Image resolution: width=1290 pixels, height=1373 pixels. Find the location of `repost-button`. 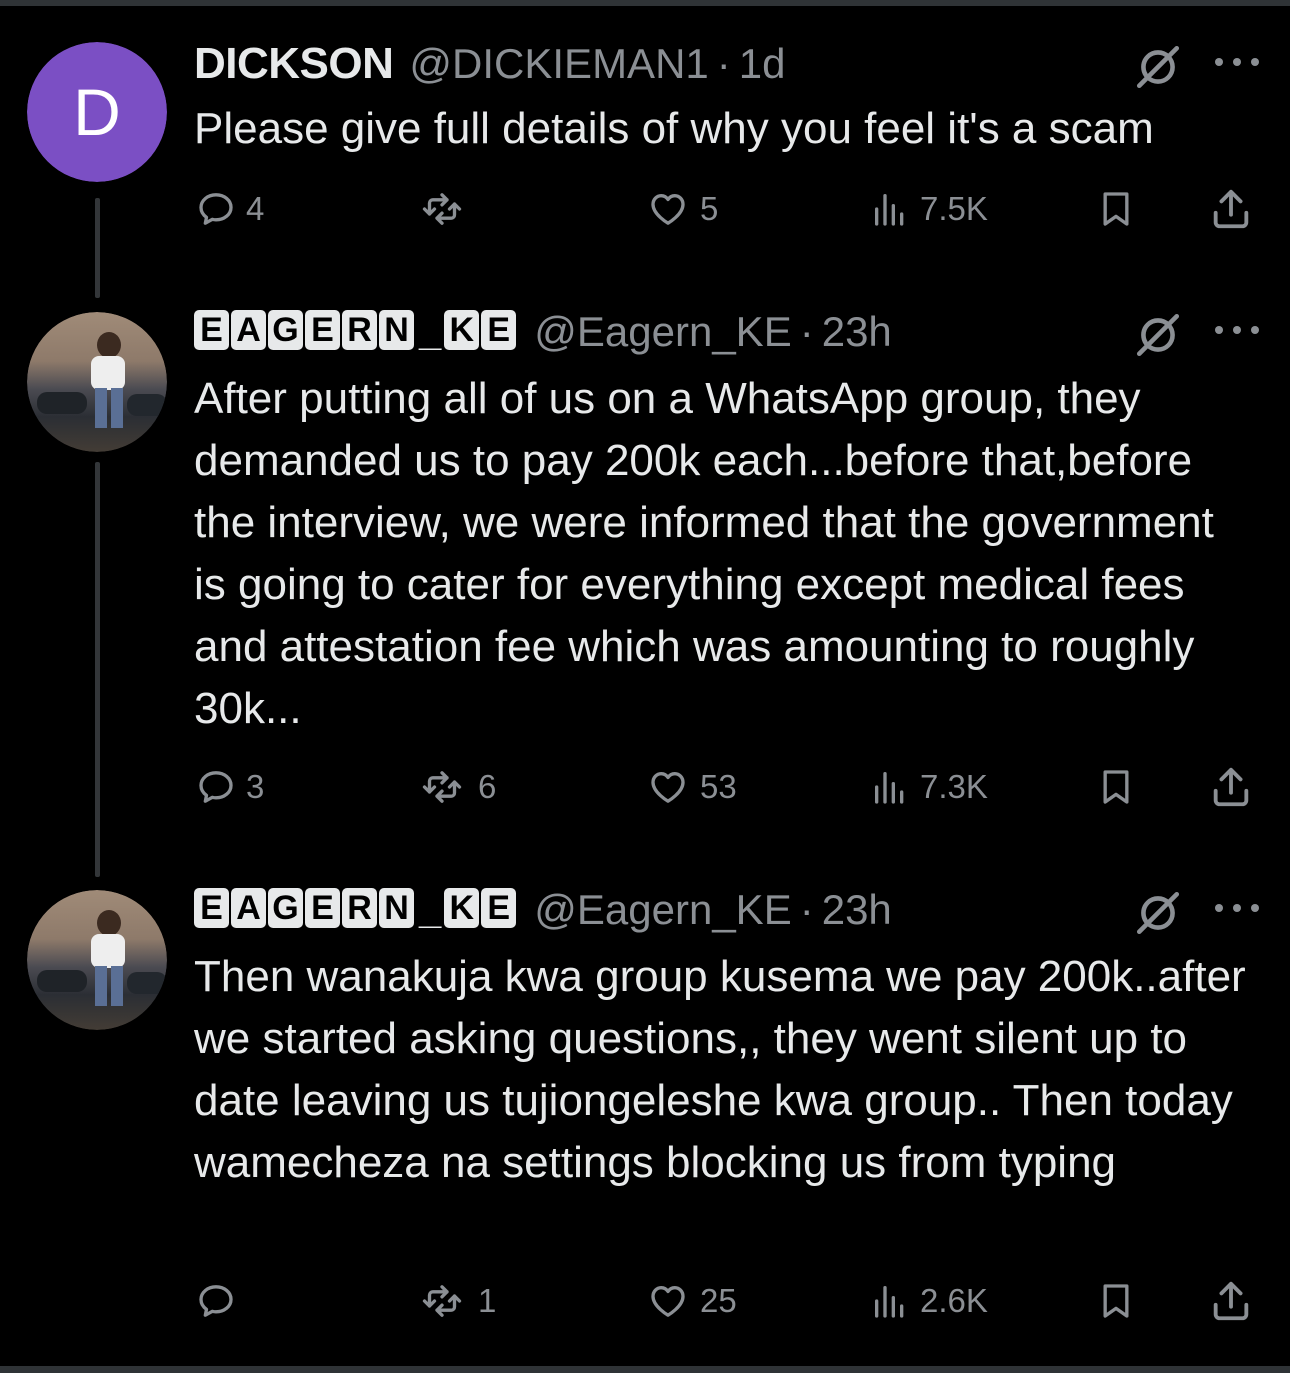

repost-button is located at coordinates (447, 209).